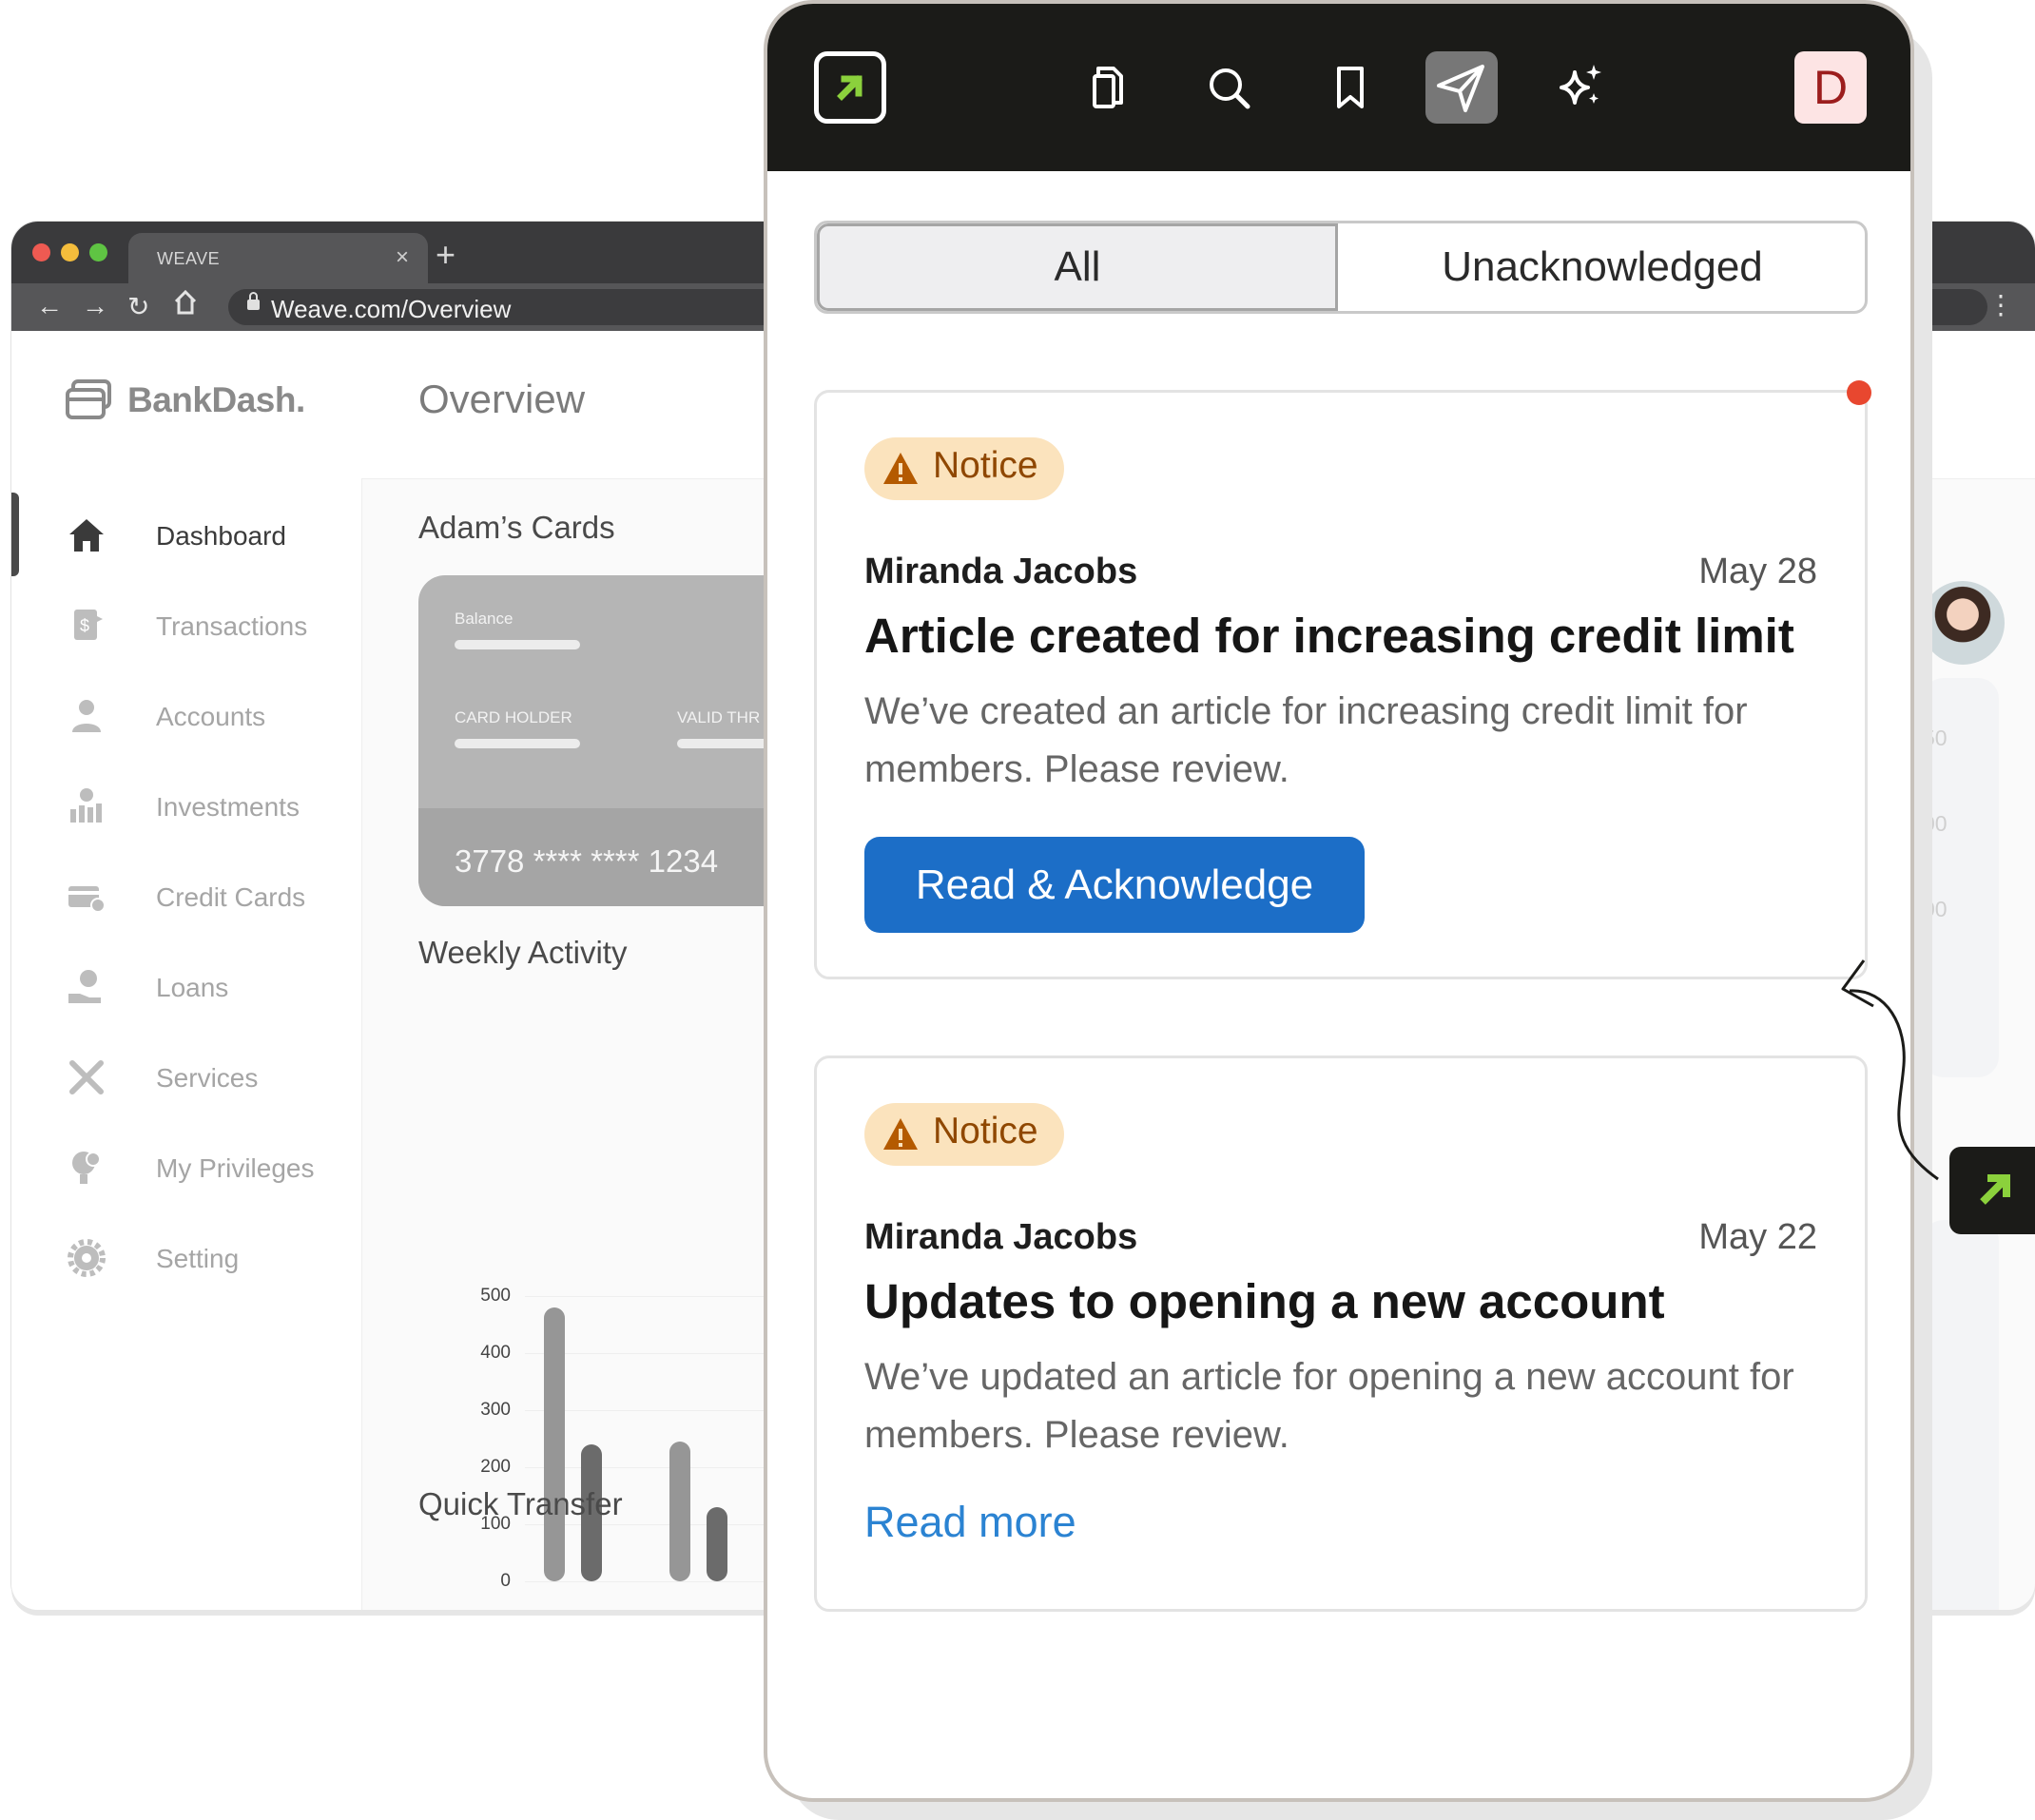 This screenshot has width=2035, height=1820. What do you see at coordinates (391, 309) in the screenshot?
I see `address-url: Weave.com/Overview` at bounding box center [391, 309].